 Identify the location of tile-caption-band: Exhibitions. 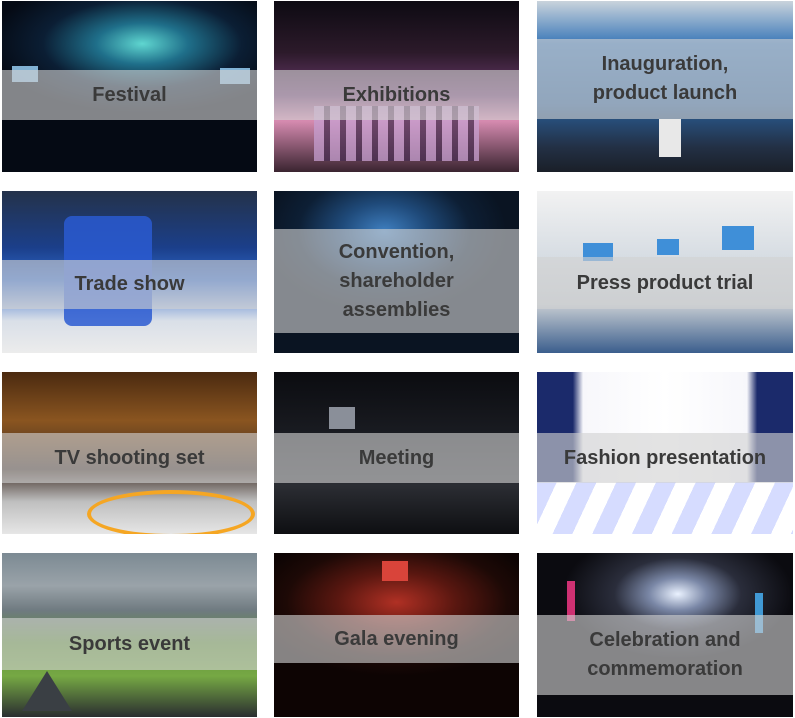
(396, 95).